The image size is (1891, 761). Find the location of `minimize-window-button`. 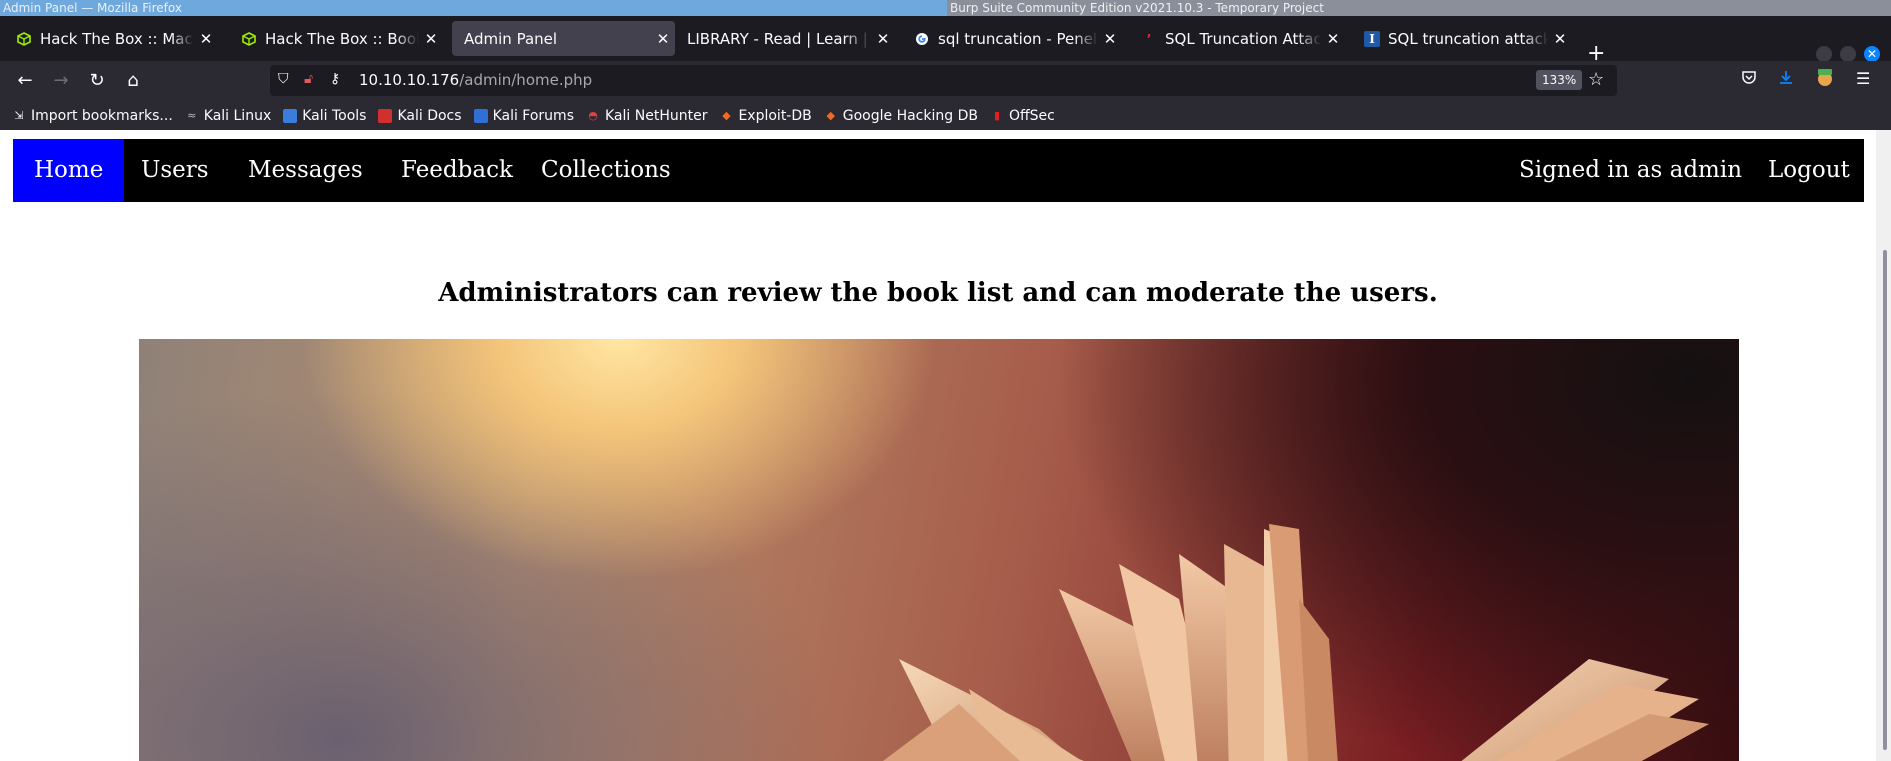

minimize-window-button is located at coordinates (1824, 54).